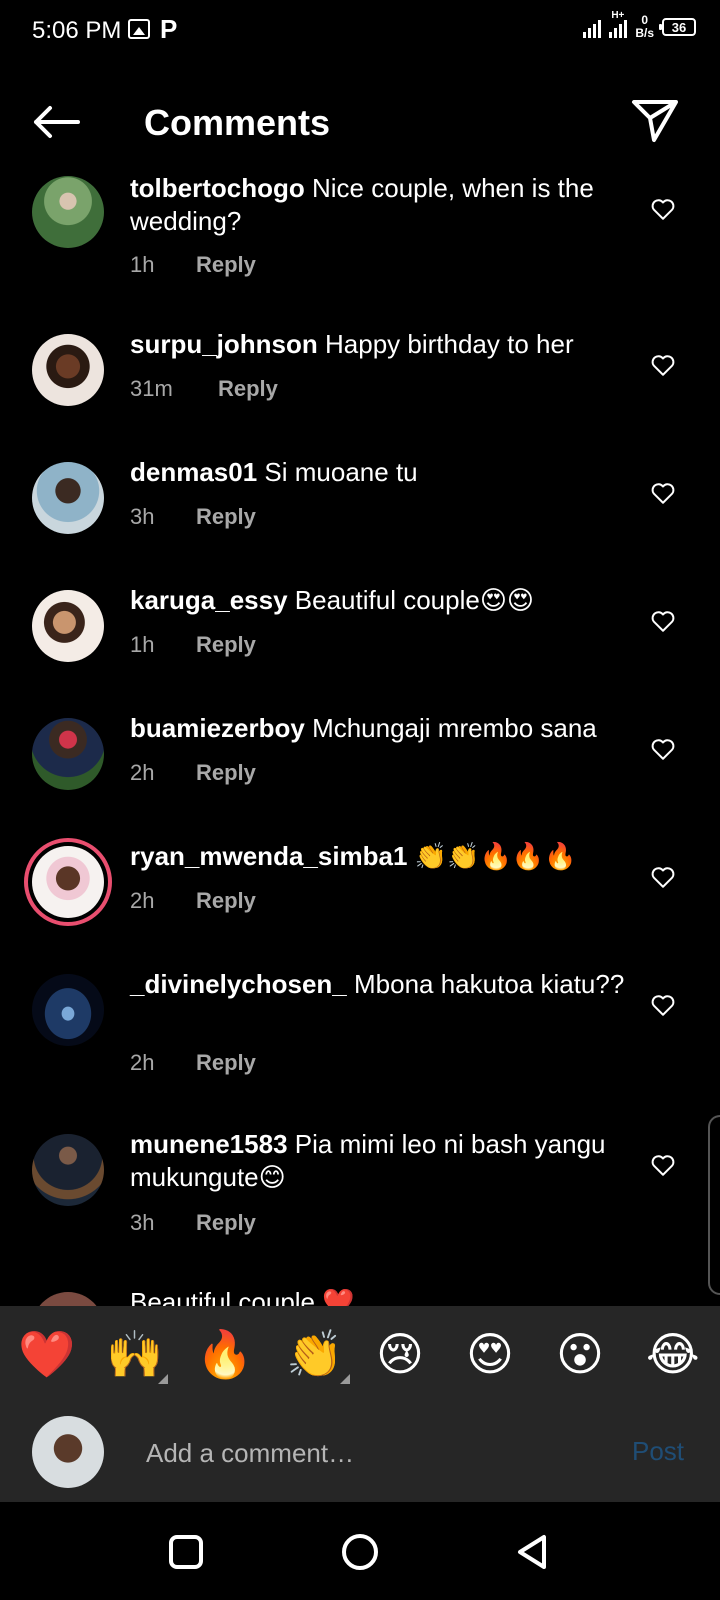 This screenshot has width=720, height=1600. I want to click on comment-text: ryan_mwenda_simba1 👏👏🔥🔥🔥, so click(380, 856).